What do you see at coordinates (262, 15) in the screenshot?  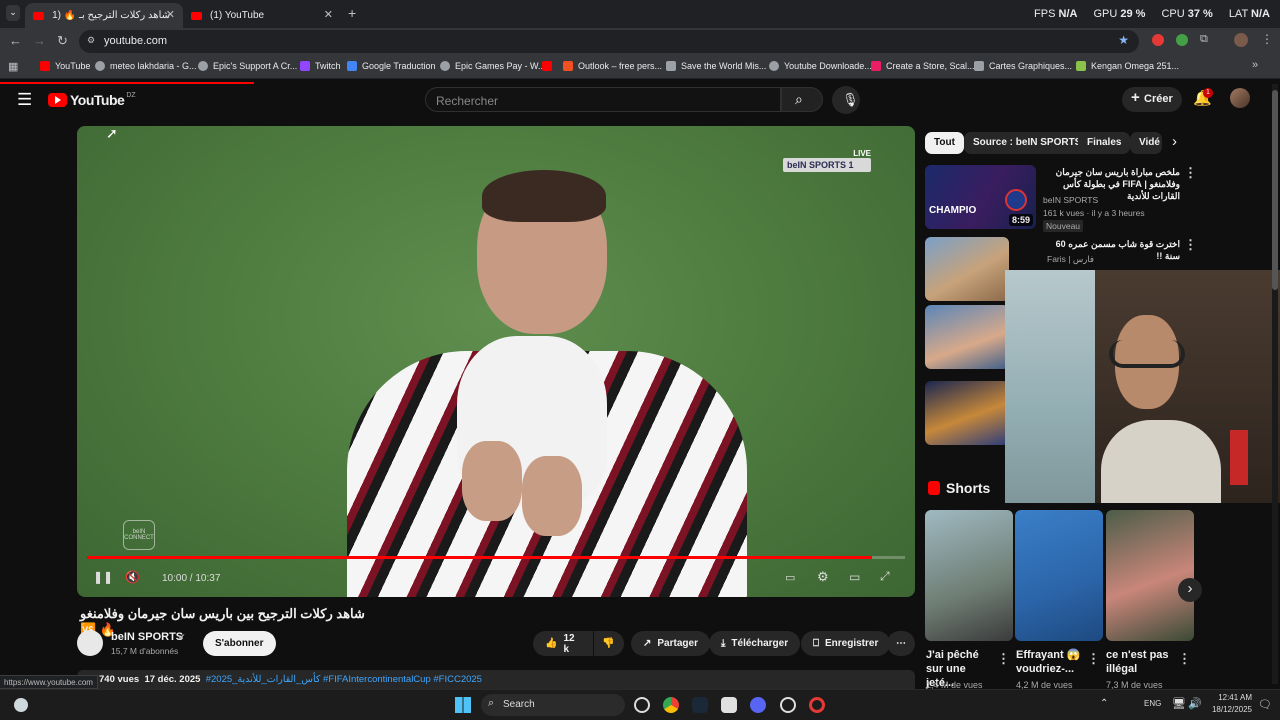 I see `tab-youtube: (1) YouTube ✕` at bounding box center [262, 15].